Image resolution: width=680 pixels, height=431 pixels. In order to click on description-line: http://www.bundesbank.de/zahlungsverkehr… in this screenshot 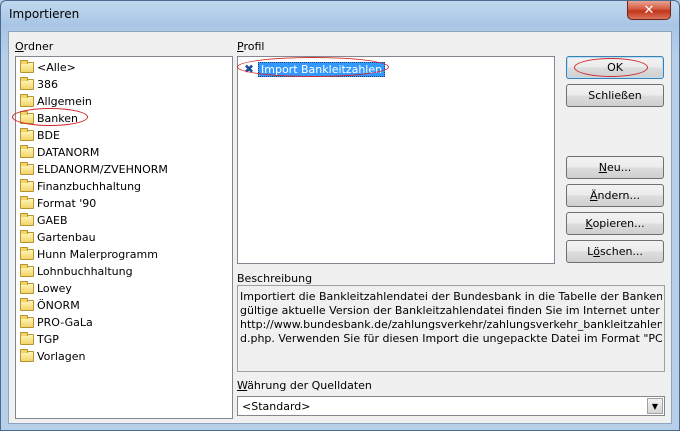, I will do `click(451, 324)`.